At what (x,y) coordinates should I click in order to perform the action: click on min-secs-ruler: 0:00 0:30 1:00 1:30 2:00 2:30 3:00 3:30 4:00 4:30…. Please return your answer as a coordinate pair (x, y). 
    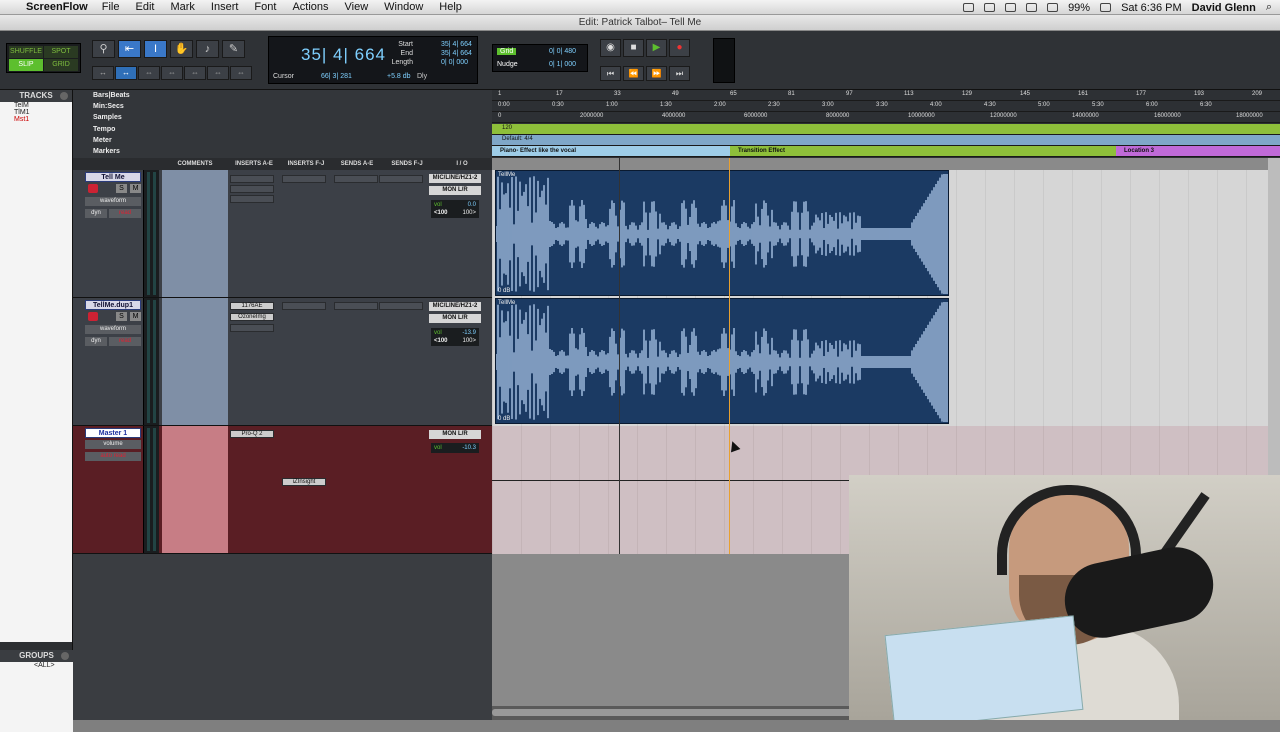
    Looking at the image, I should click on (886, 106).